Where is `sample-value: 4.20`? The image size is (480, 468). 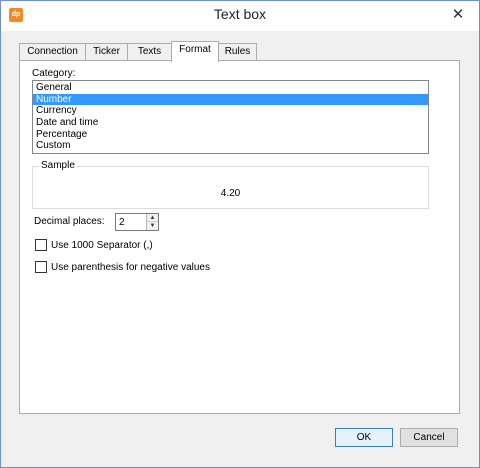 sample-value: 4.20 is located at coordinates (230, 193).